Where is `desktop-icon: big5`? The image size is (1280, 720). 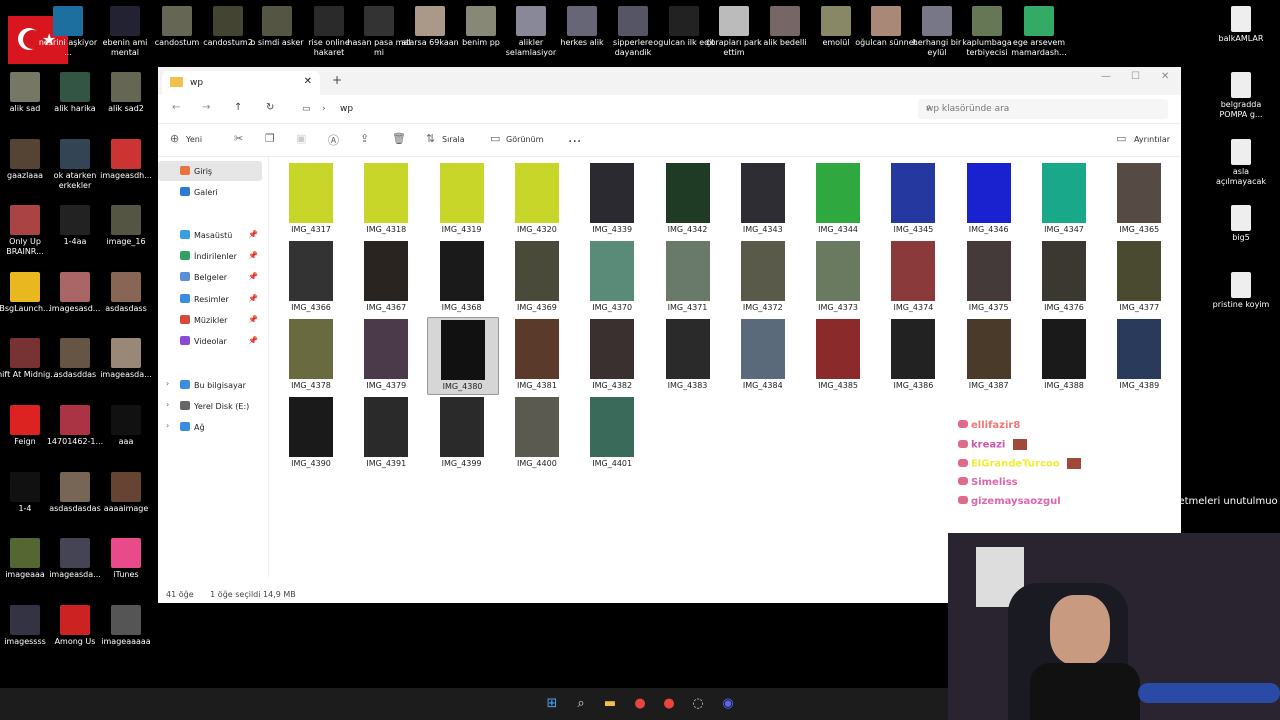
desktop-icon: big5 is located at coordinates (1241, 224).